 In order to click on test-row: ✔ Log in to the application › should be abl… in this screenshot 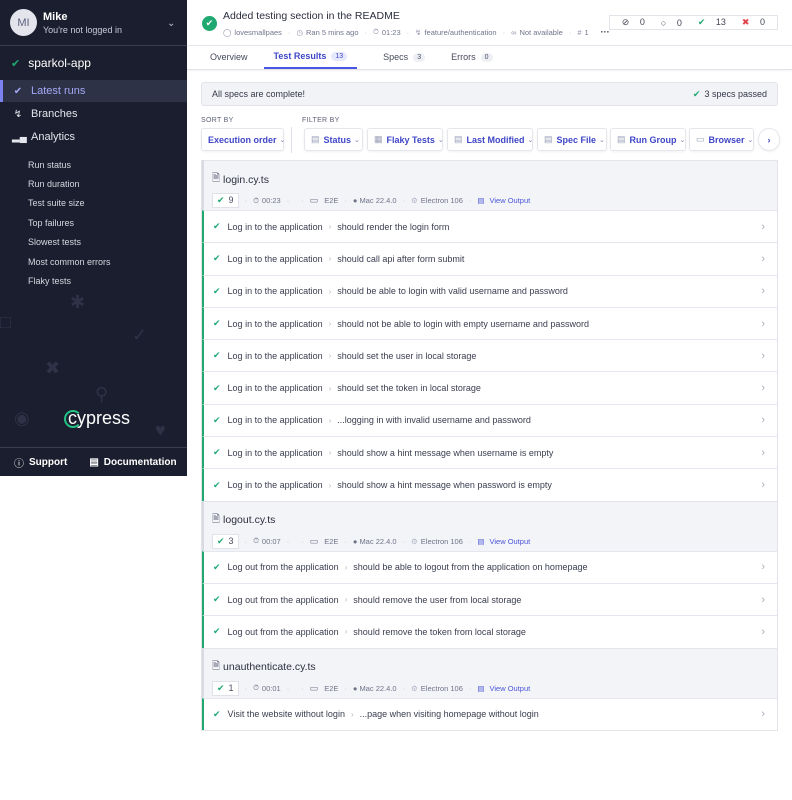, I will do `click(489, 290)`.